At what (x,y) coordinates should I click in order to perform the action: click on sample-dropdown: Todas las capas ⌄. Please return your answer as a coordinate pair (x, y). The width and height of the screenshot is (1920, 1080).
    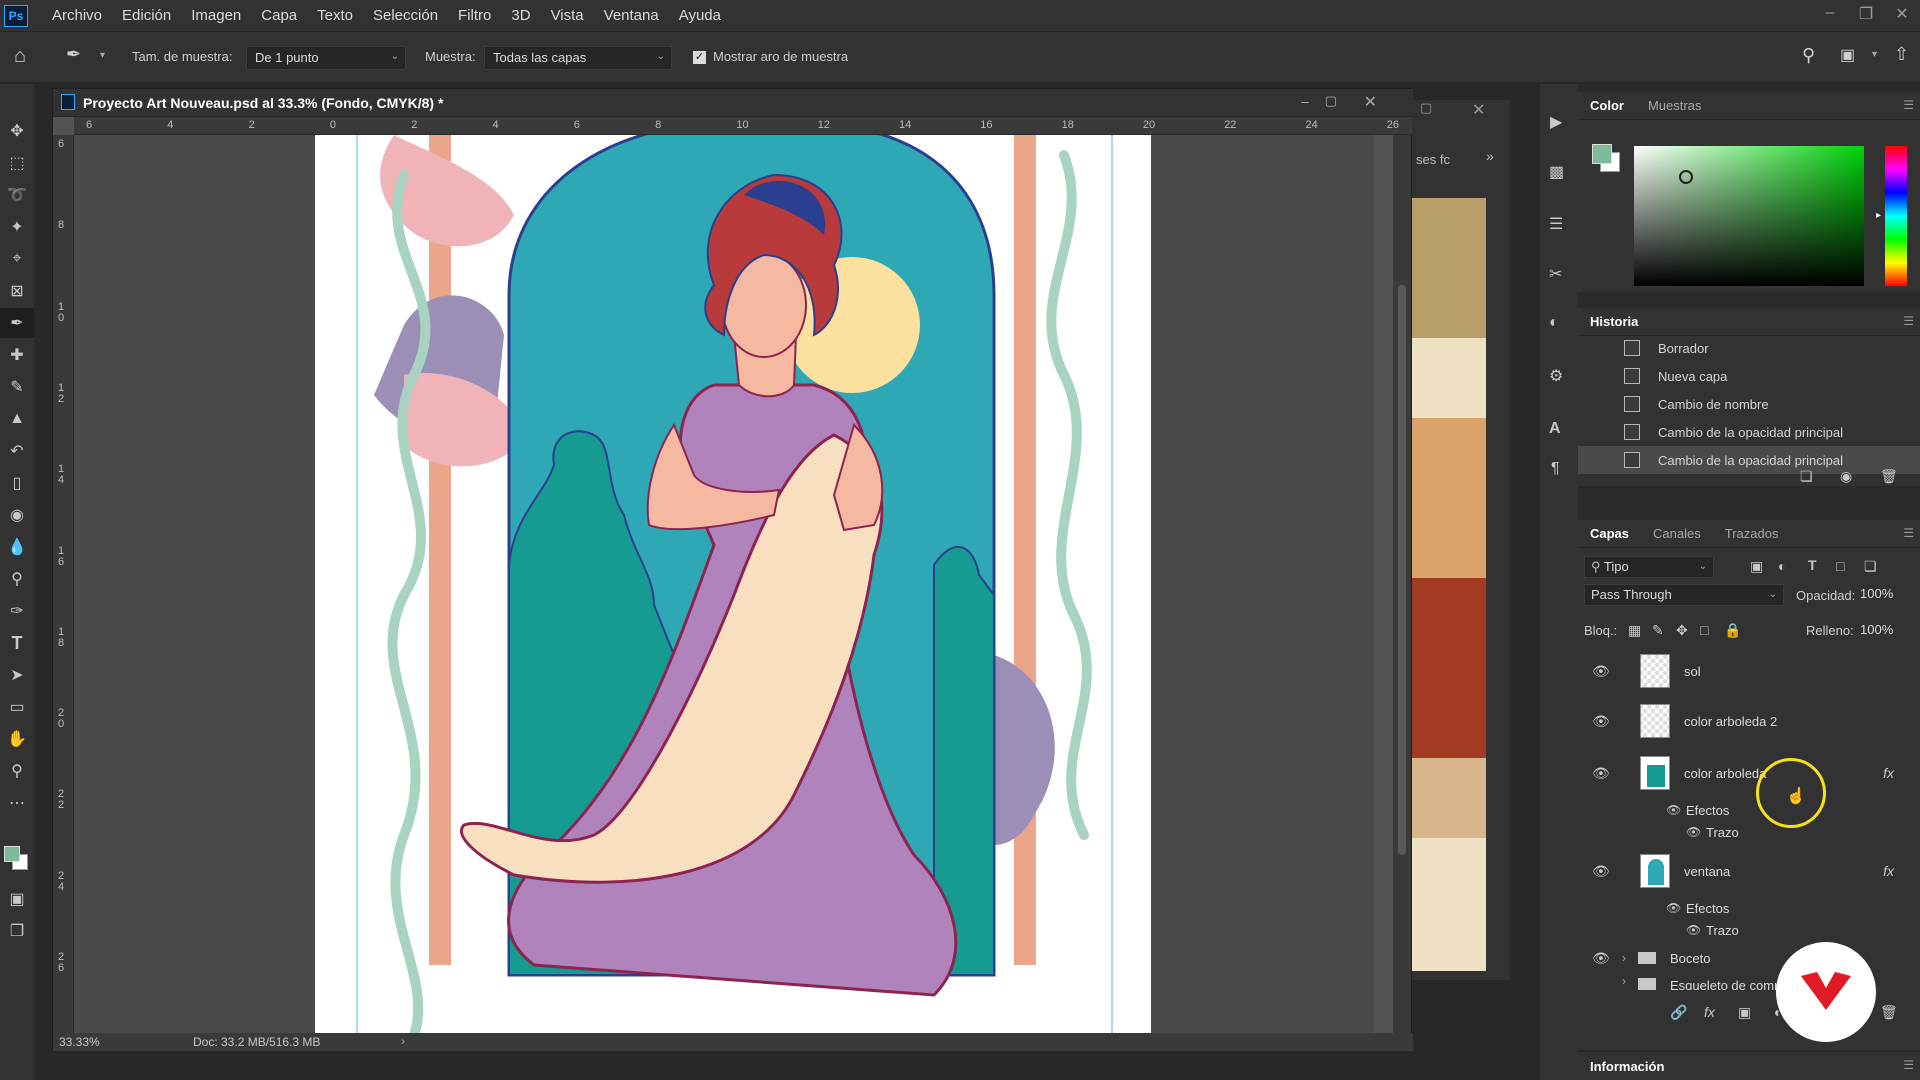
    Looking at the image, I should click on (578, 58).